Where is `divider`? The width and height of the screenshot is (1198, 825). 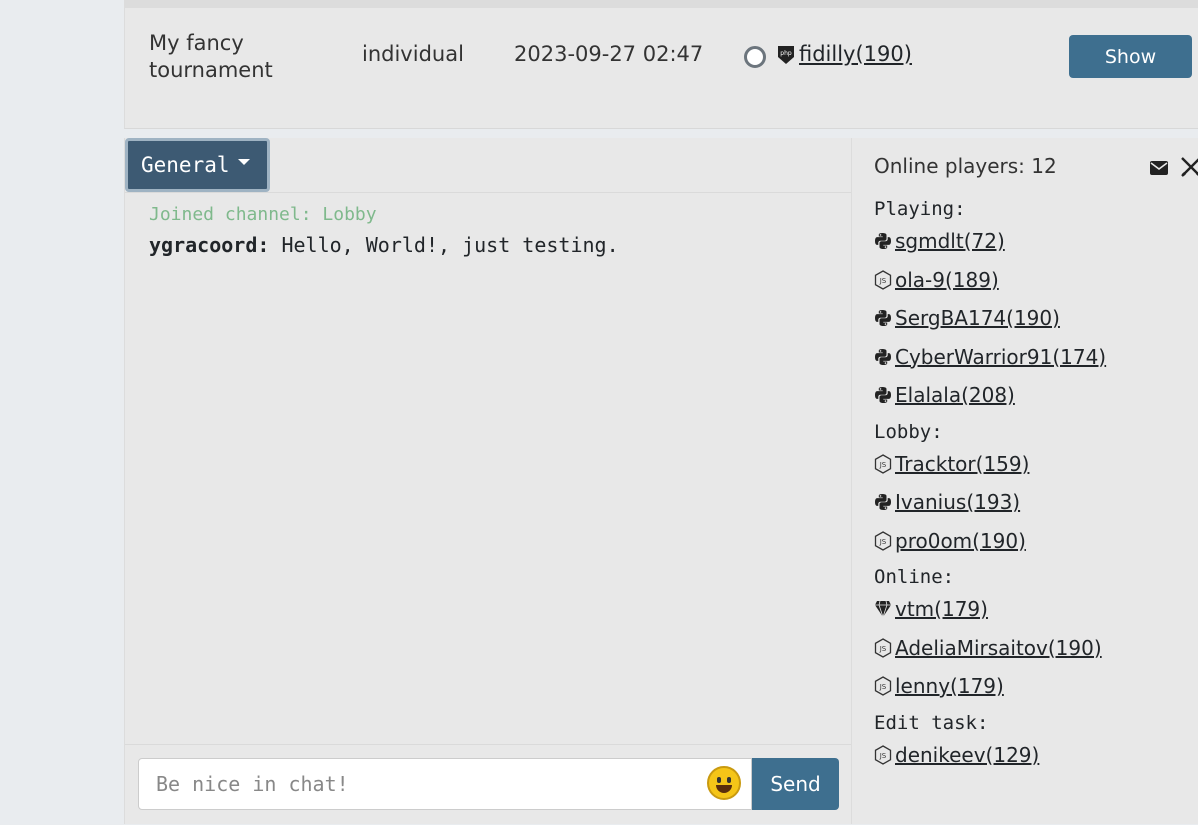 divider is located at coordinates (488, 192).